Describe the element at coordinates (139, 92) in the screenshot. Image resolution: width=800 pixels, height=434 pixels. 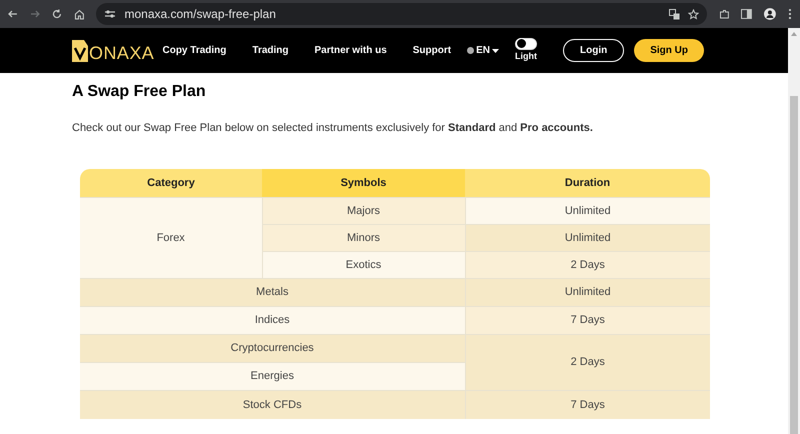
I see `page-heading: A Swap Free Plan` at that location.